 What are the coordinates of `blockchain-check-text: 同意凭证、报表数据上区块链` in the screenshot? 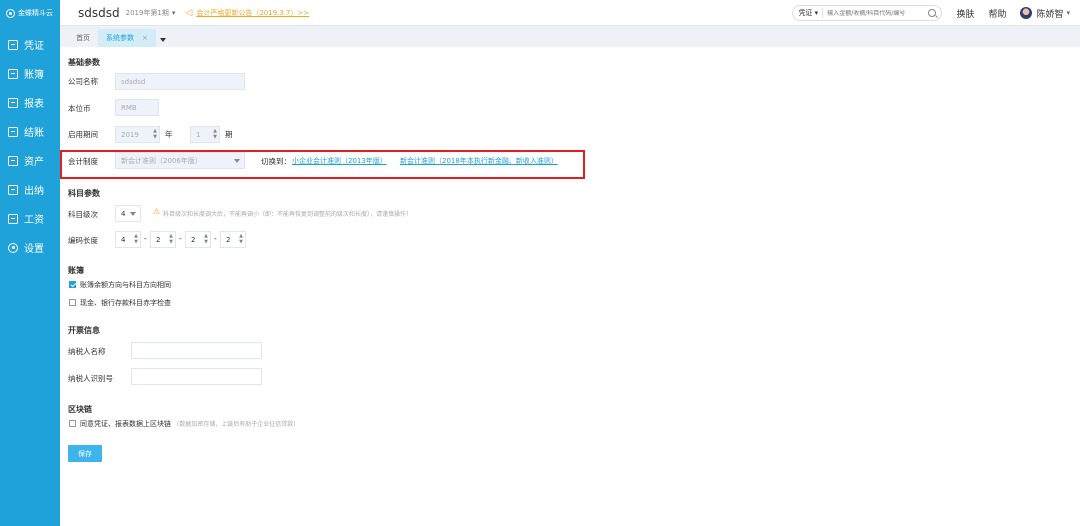 It's located at (125, 424).